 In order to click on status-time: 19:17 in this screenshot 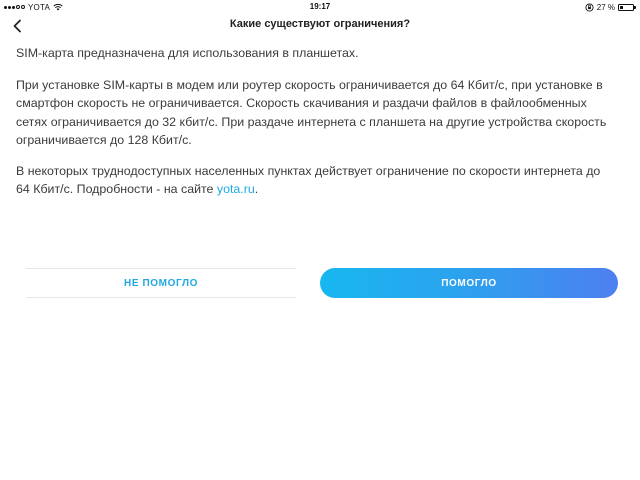, I will do `click(320, 6)`.